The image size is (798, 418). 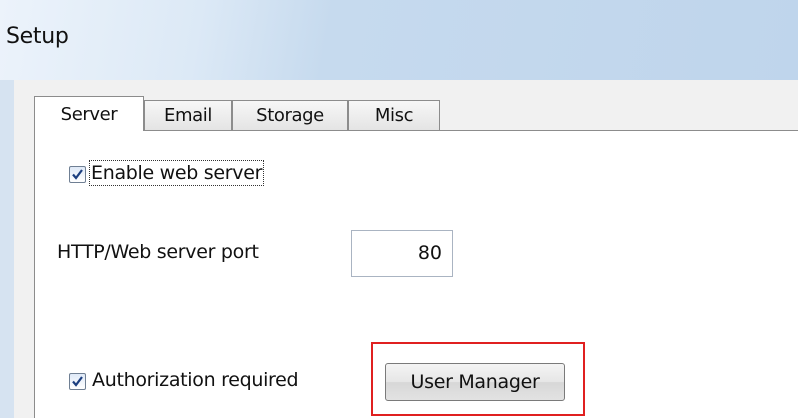 I want to click on tab-storage-label: Storage, so click(x=290, y=115).